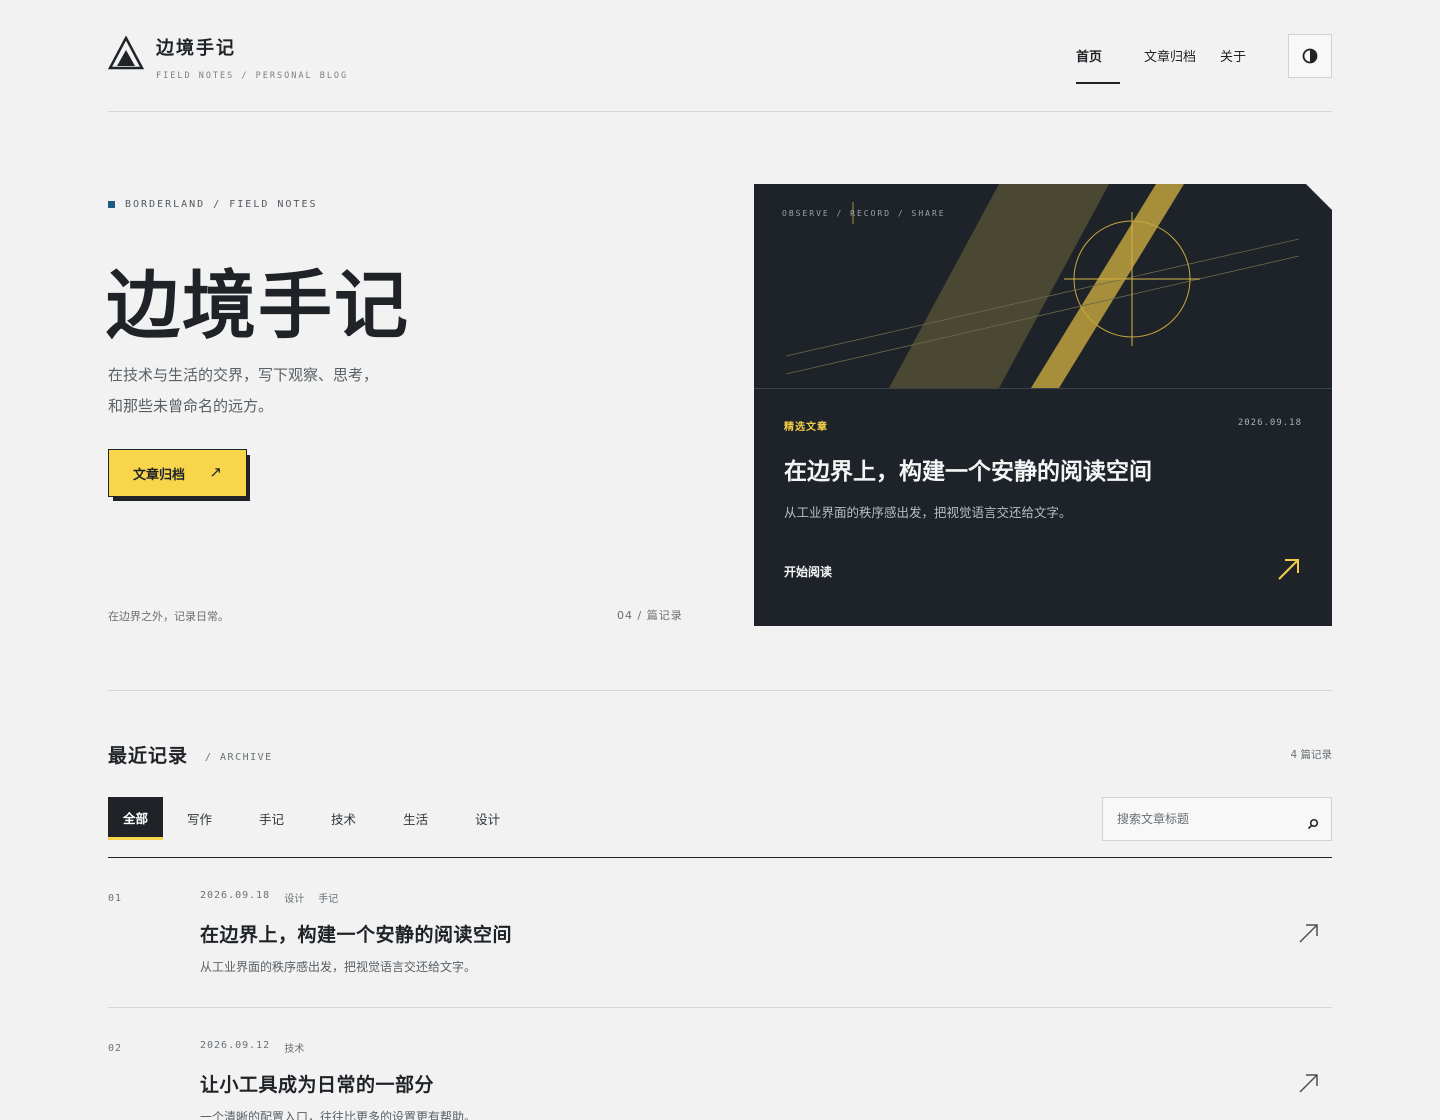 This screenshot has height=1120, width=1440. Describe the element at coordinates (126, 53) in the screenshot. I see `triangle-logo-icon` at that location.